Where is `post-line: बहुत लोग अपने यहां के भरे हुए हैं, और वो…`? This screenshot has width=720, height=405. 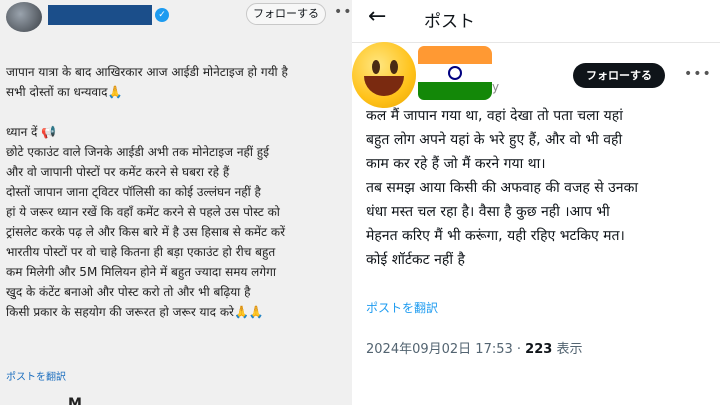
post-line: बहुत लोग अपने यहां के भरे हुए हैं, और वो… is located at coordinates (494, 140).